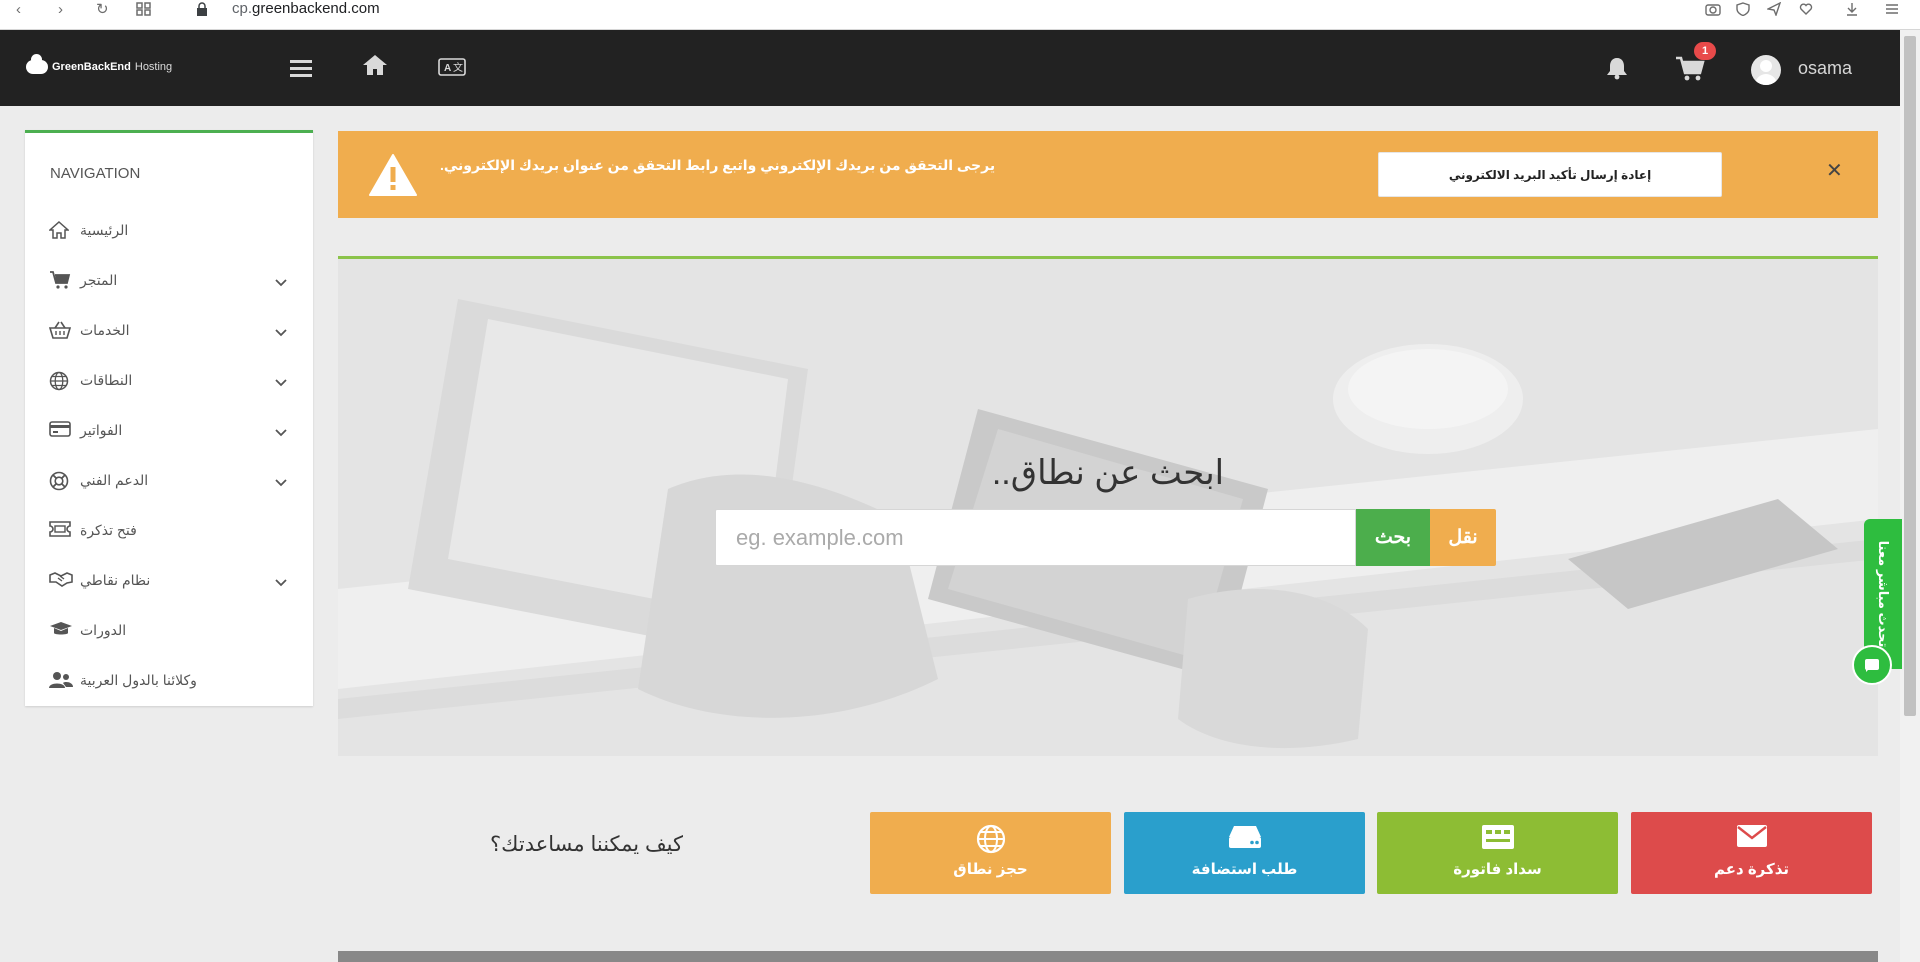 This screenshot has height=962, width=1920. Describe the element at coordinates (37, 64) in the screenshot. I see `cloud-icon` at that location.